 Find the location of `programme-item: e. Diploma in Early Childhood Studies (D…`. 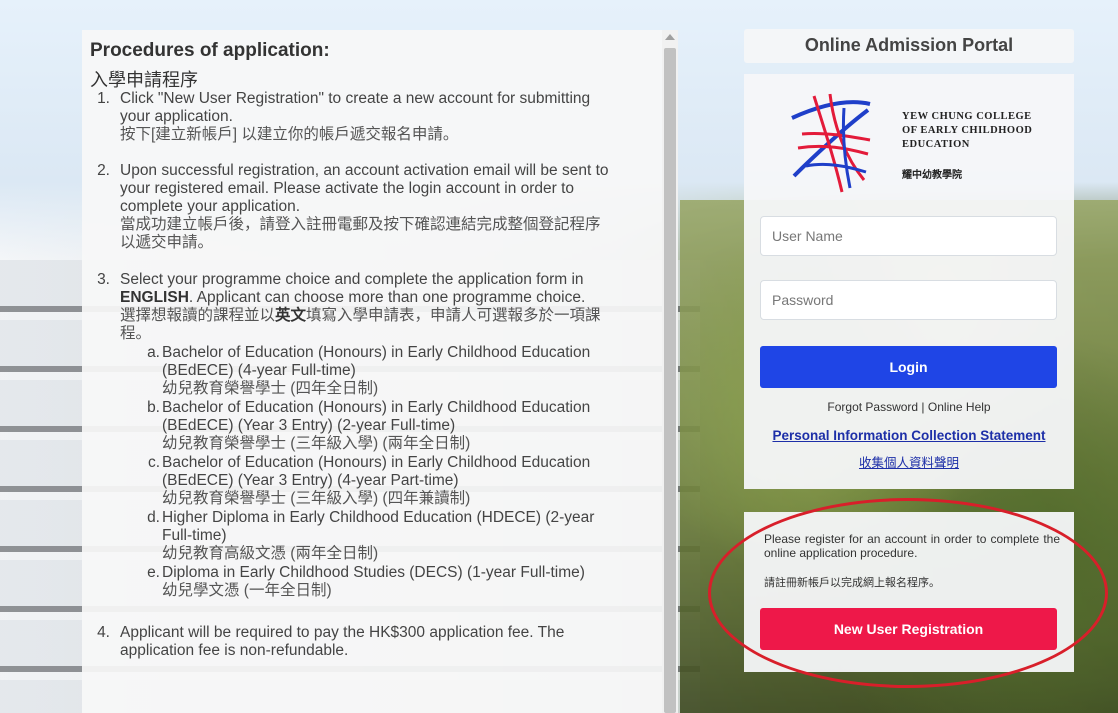

programme-item: e. Diploma in Early Childhood Studies (D… is located at coordinates (389, 582).